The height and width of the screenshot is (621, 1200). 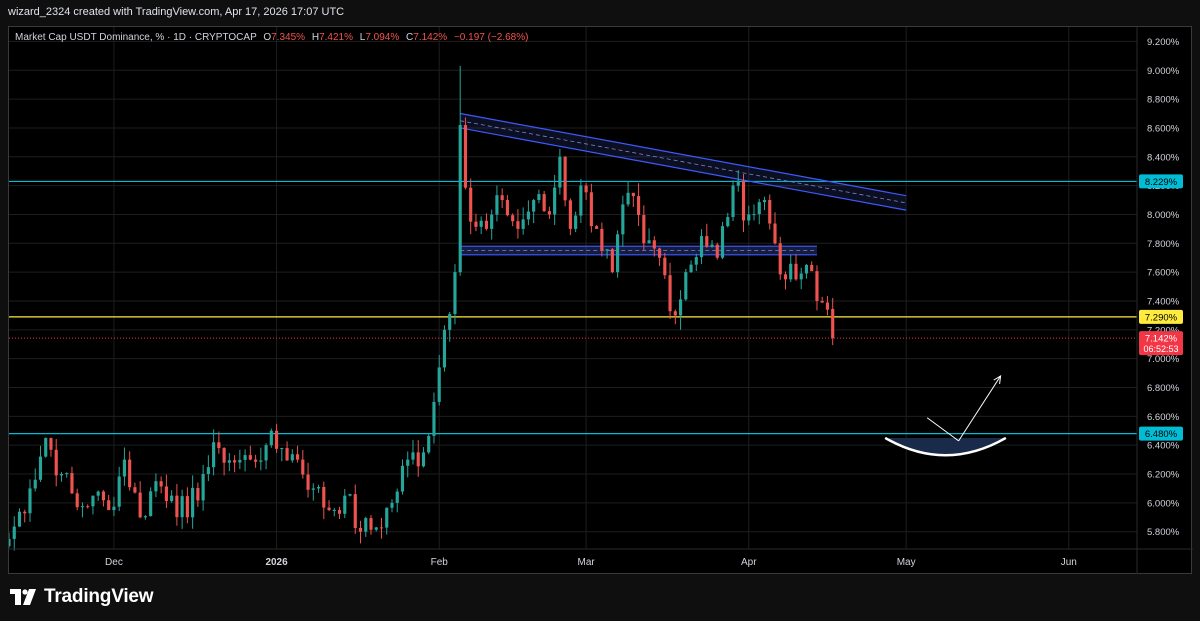 What do you see at coordinates (382, 37) in the screenshot?
I see `low-value: 7.094%` at bounding box center [382, 37].